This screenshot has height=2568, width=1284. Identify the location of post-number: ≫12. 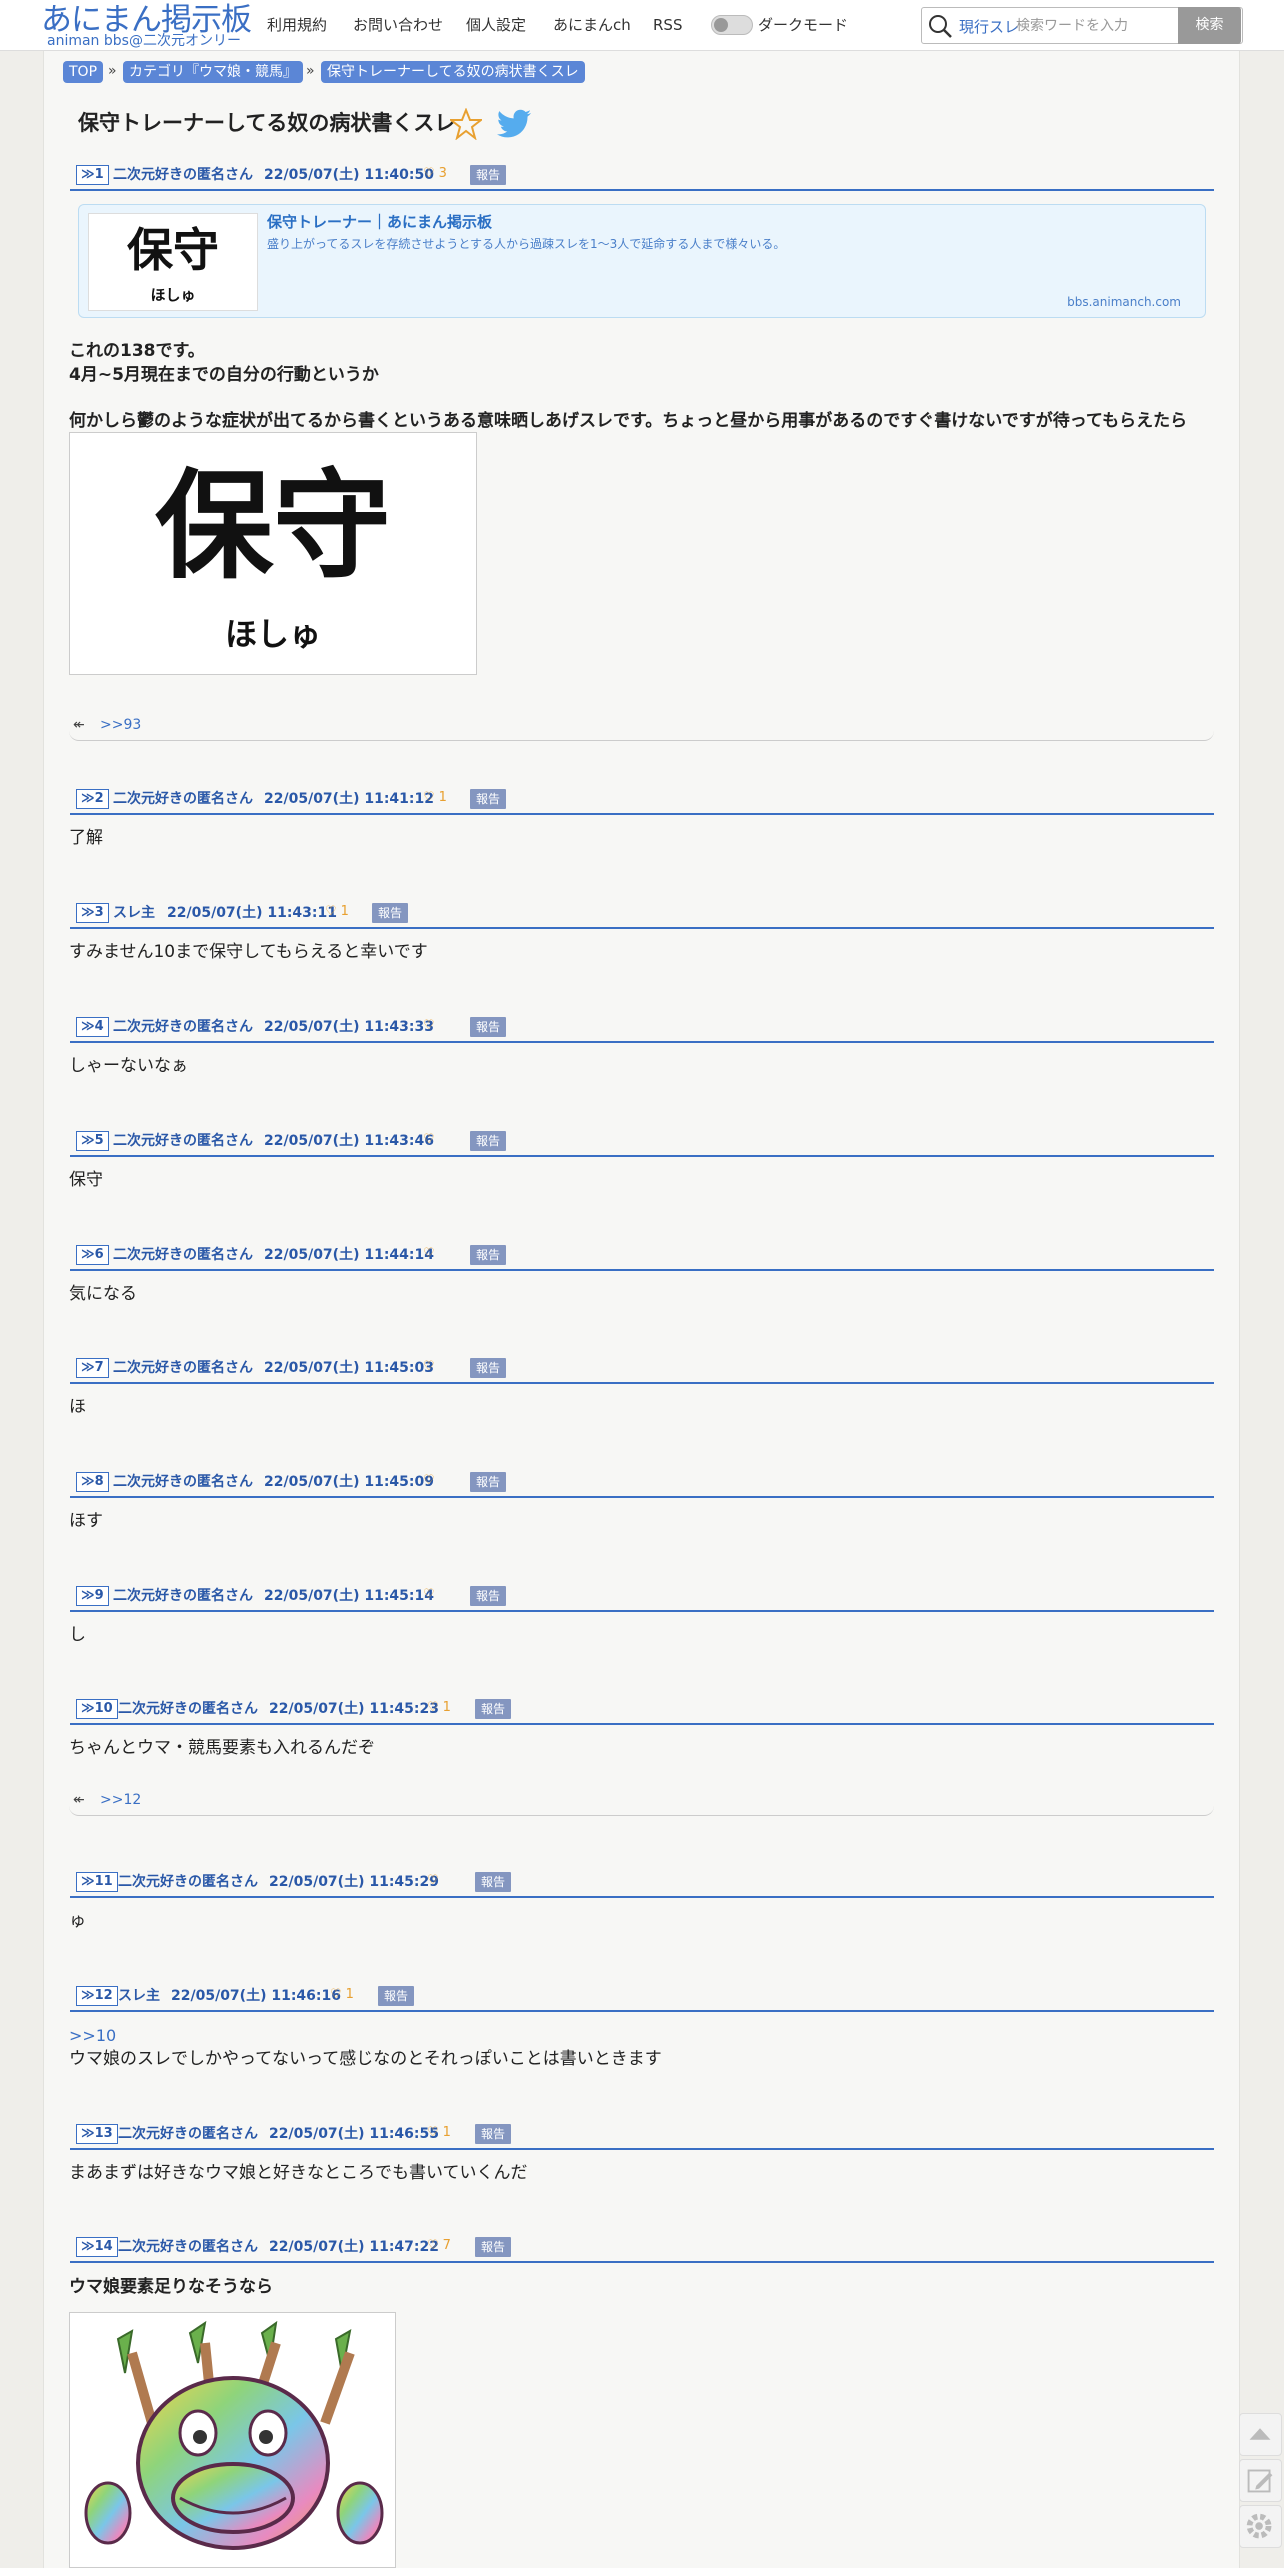
(97, 1996).